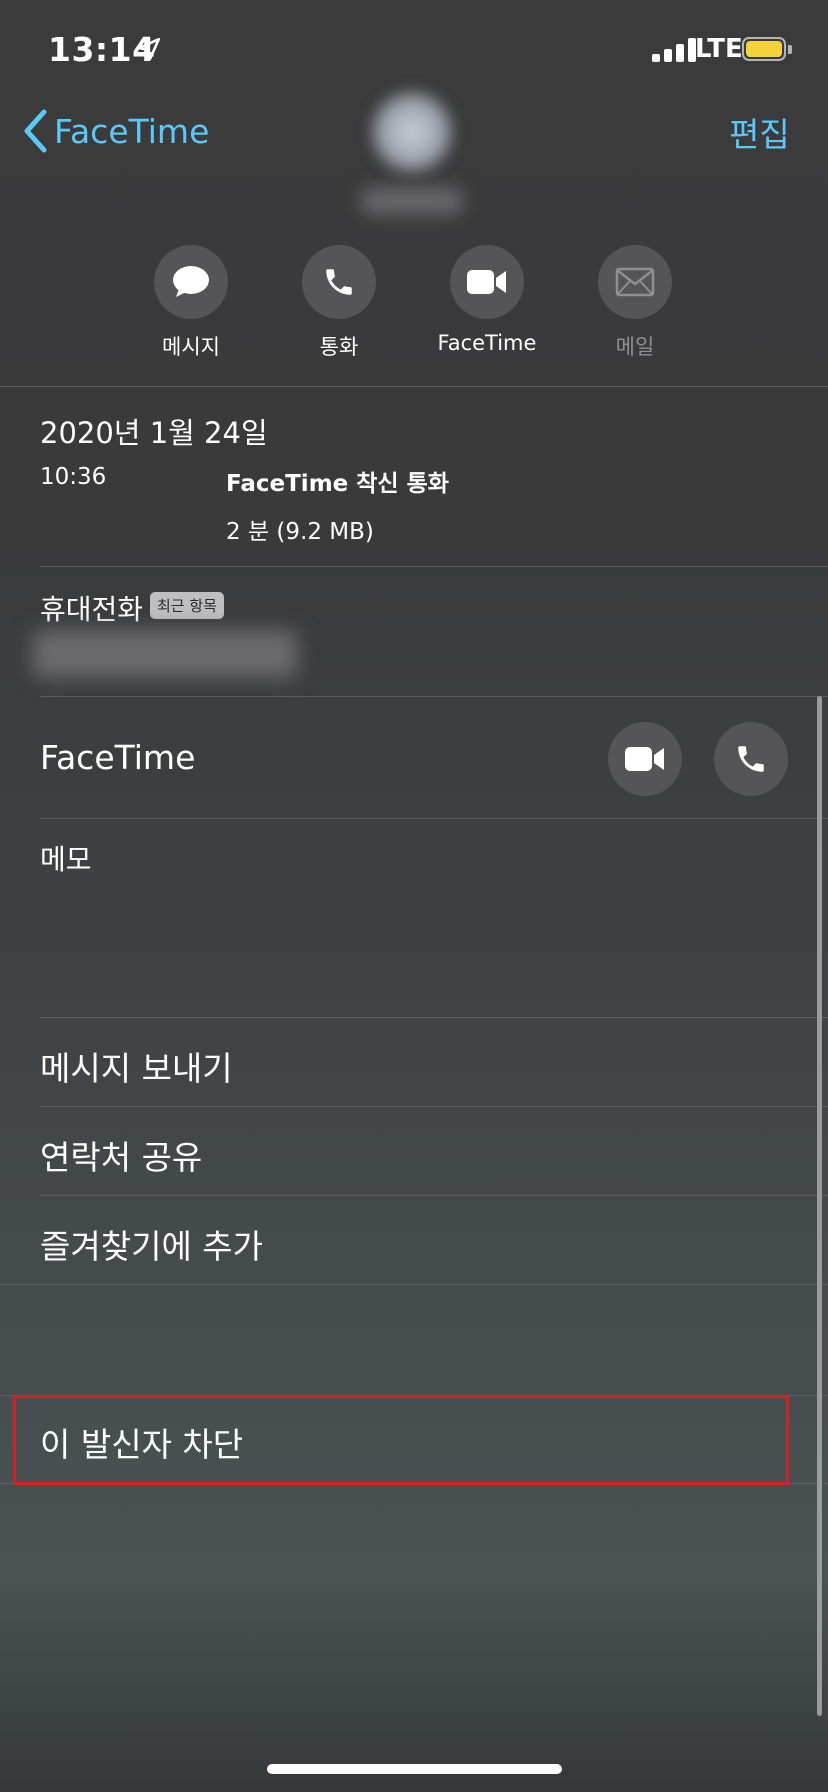  I want to click on facetime-action: FaceTime, so click(487, 300).